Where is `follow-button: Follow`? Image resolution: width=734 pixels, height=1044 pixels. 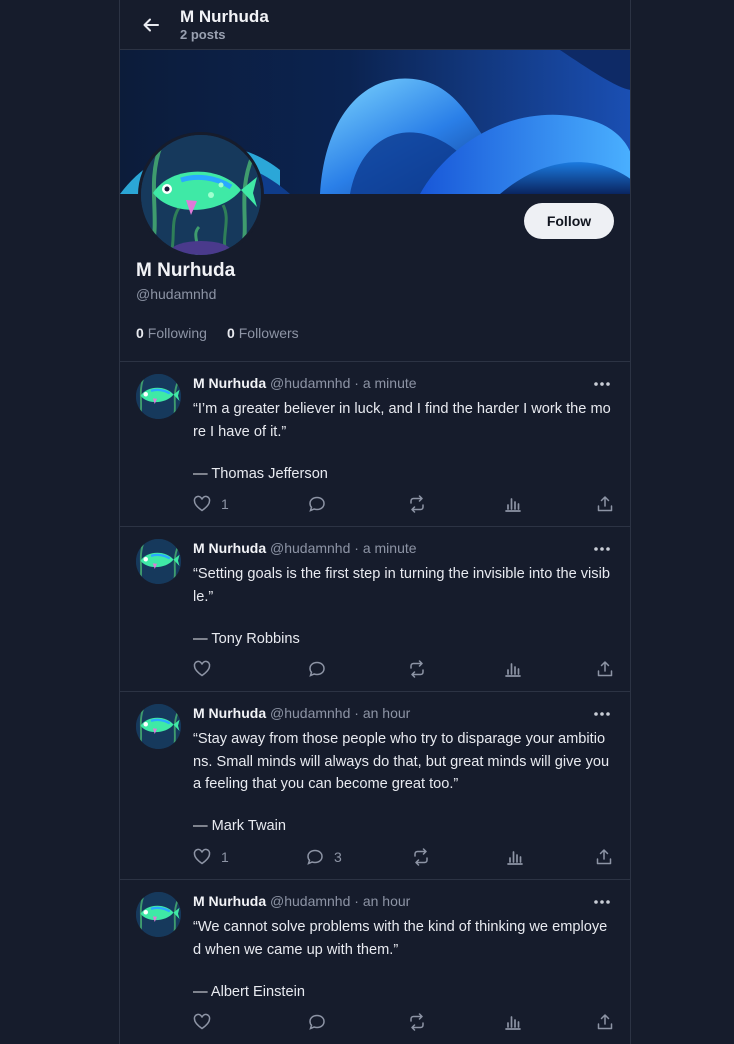 follow-button: Follow is located at coordinates (569, 221).